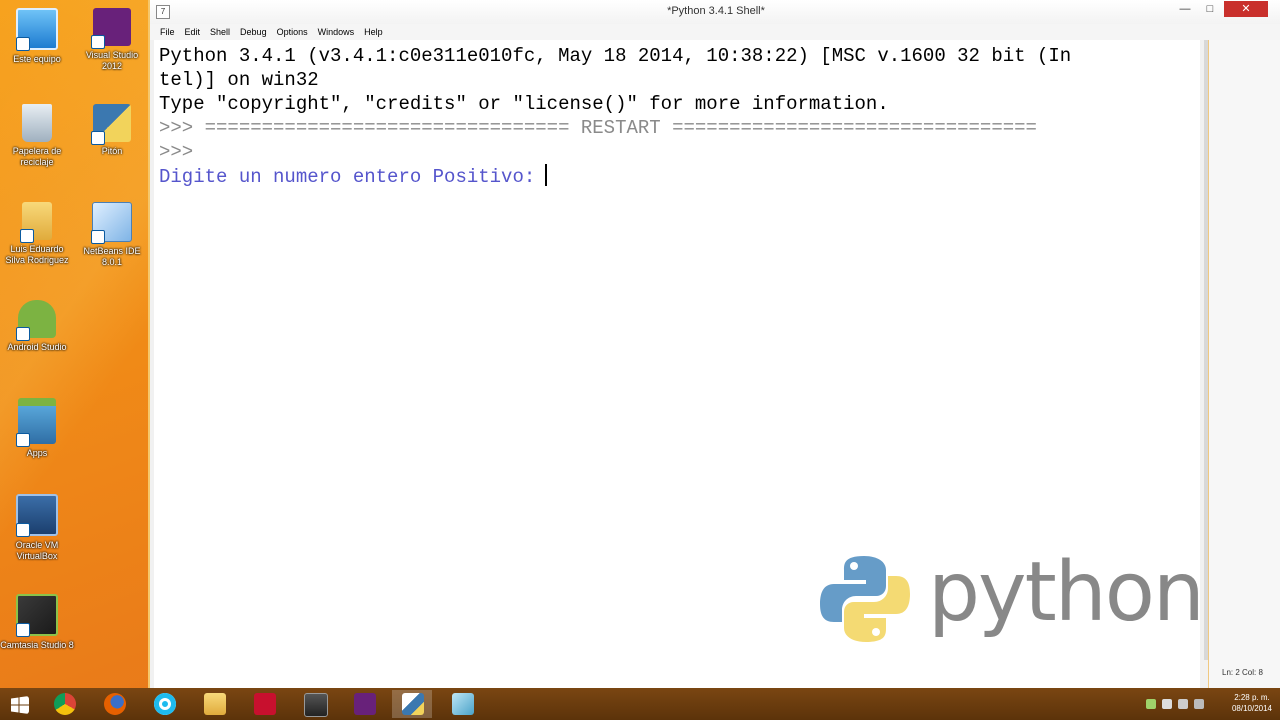 The width and height of the screenshot is (1280, 720). What do you see at coordinates (111, 223) in the screenshot?
I see `netbeans-icon` at bounding box center [111, 223].